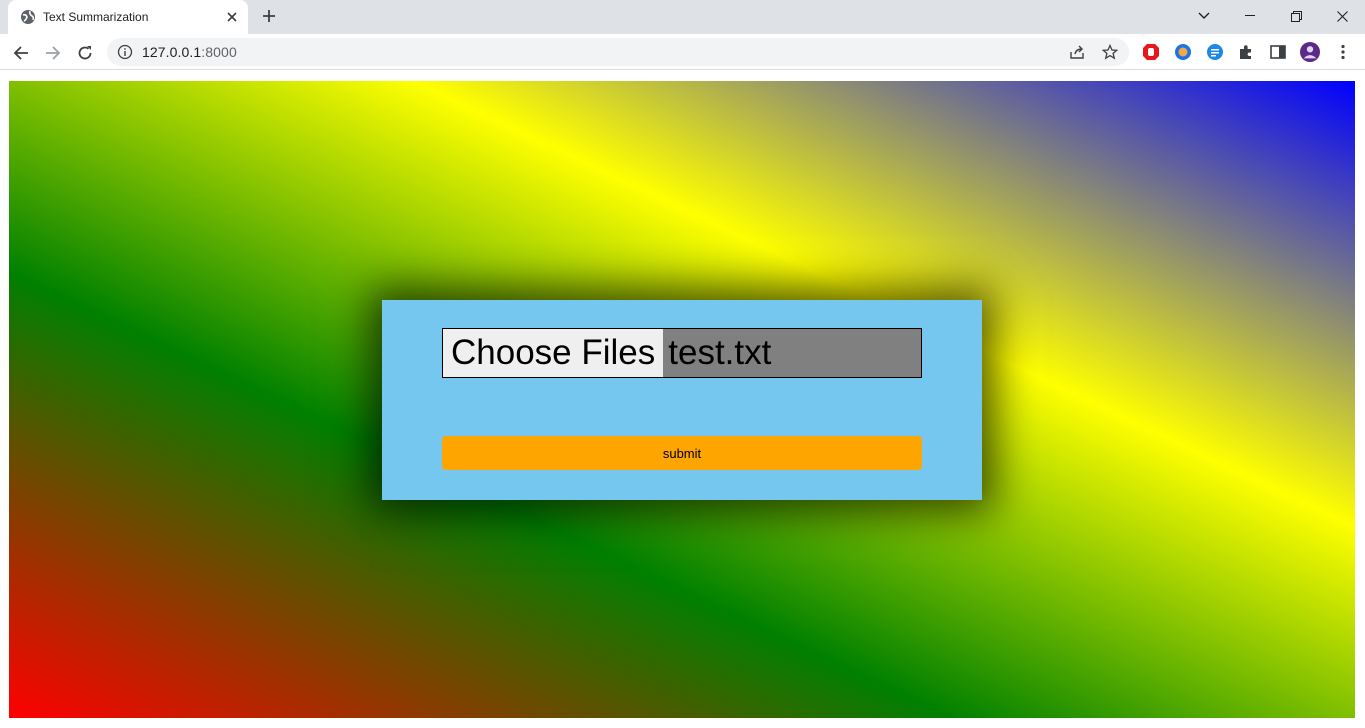 The image size is (1365, 728). What do you see at coordinates (1343, 52) in the screenshot?
I see `kebab-menu-icon` at bounding box center [1343, 52].